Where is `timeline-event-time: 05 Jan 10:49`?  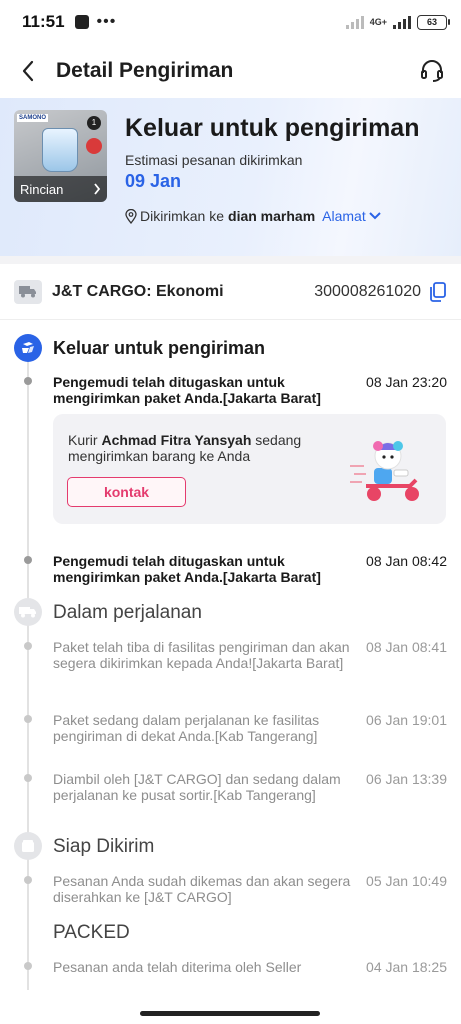 timeline-event-time: 05 Jan 10:49 is located at coordinates (406, 881).